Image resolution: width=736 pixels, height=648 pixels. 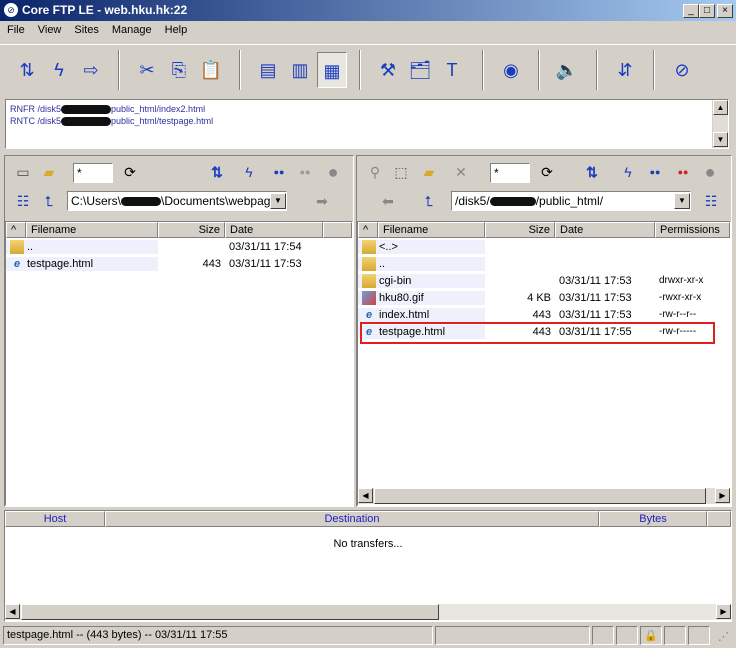 I want to click on quick-connect-button: ϟ, so click(x=59, y=70).